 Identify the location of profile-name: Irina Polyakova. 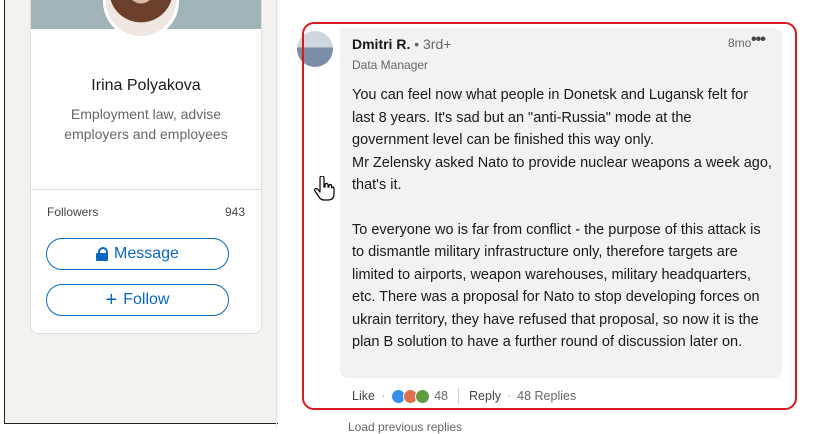
(146, 86).